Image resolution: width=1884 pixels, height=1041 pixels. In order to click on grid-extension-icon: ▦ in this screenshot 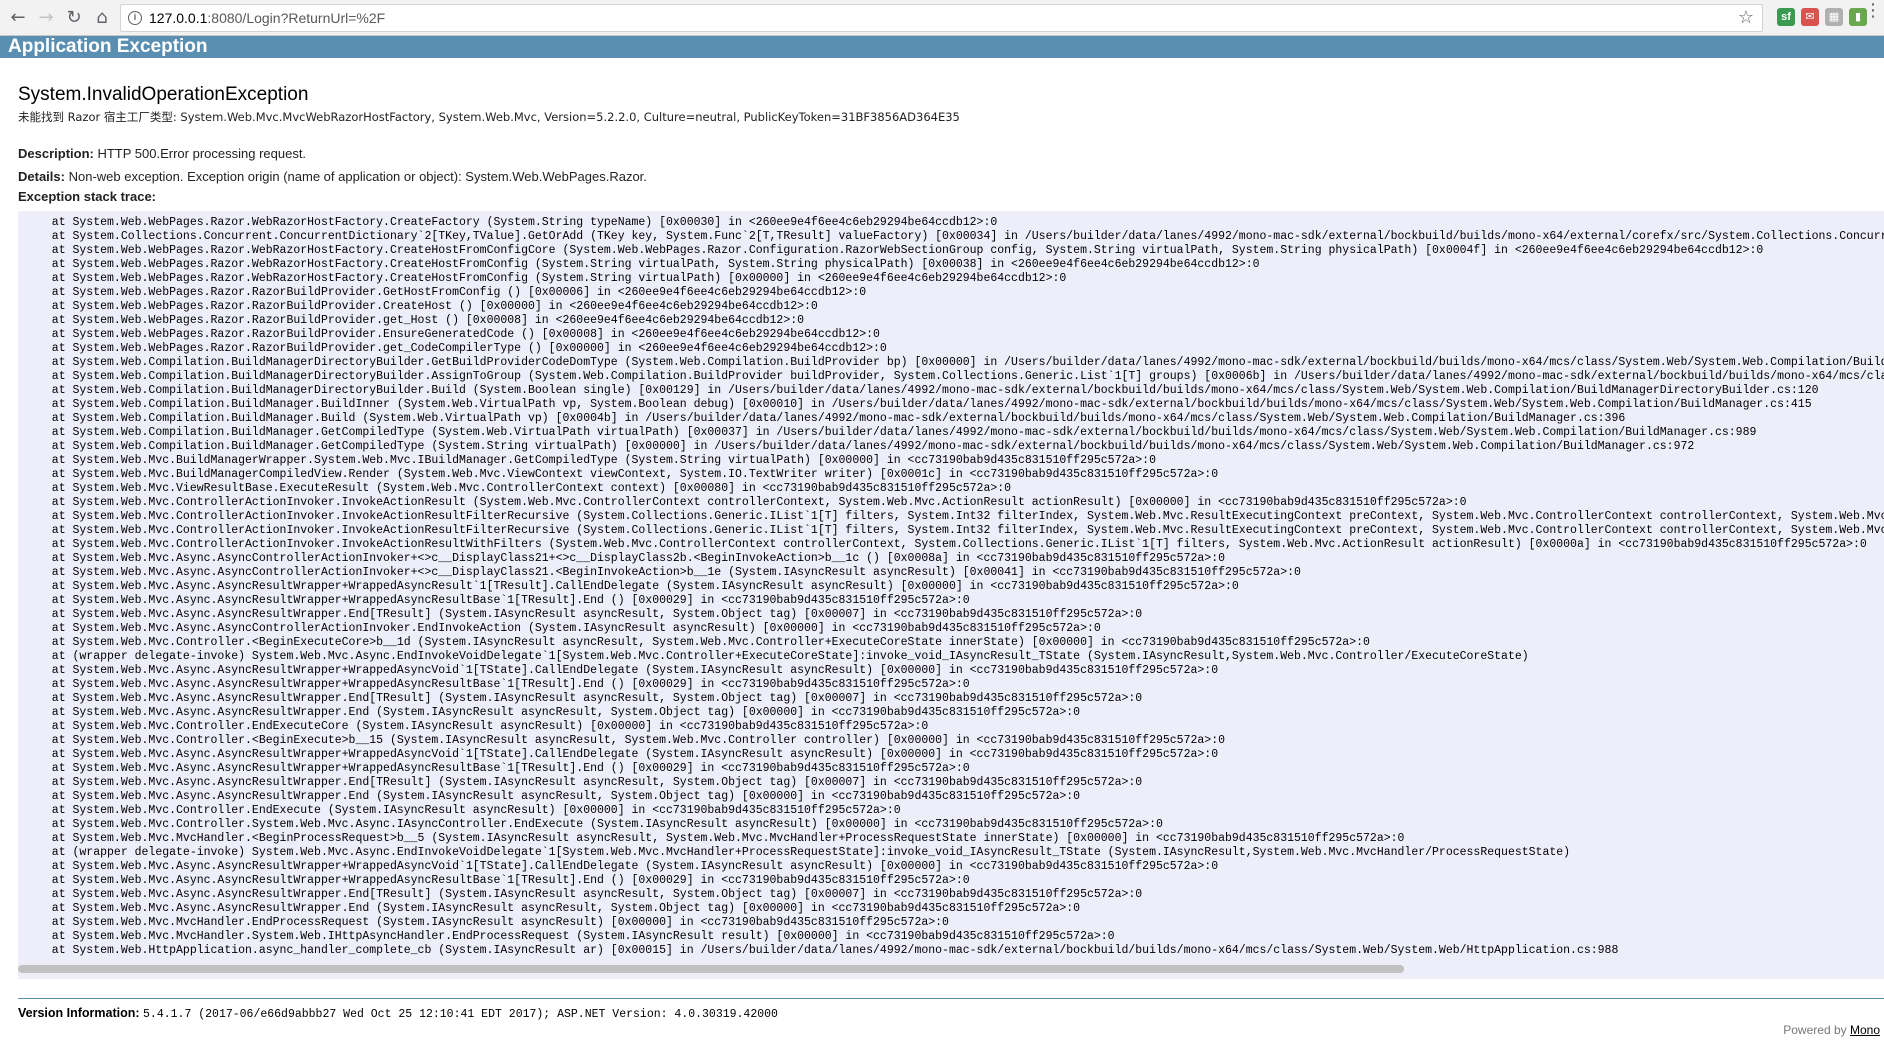, I will do `click(1834, 17)`.